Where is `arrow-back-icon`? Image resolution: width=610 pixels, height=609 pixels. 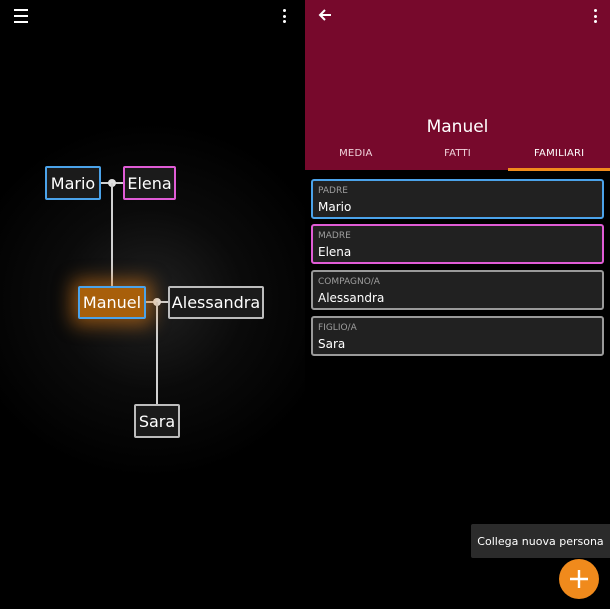 arrow-back-icon is located at coordinates (325, 15).